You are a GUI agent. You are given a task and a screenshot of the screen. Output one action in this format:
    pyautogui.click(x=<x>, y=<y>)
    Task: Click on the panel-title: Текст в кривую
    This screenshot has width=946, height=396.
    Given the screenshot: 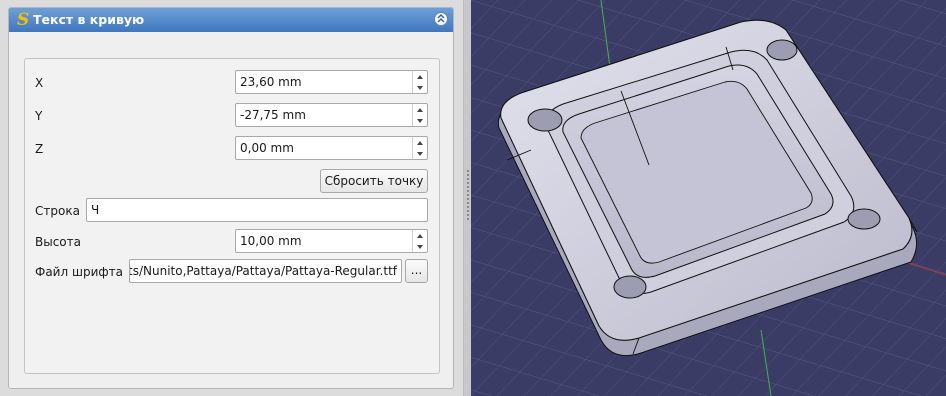 What is the action you would take?
    pyautogui.click(x=89, y=19)
    